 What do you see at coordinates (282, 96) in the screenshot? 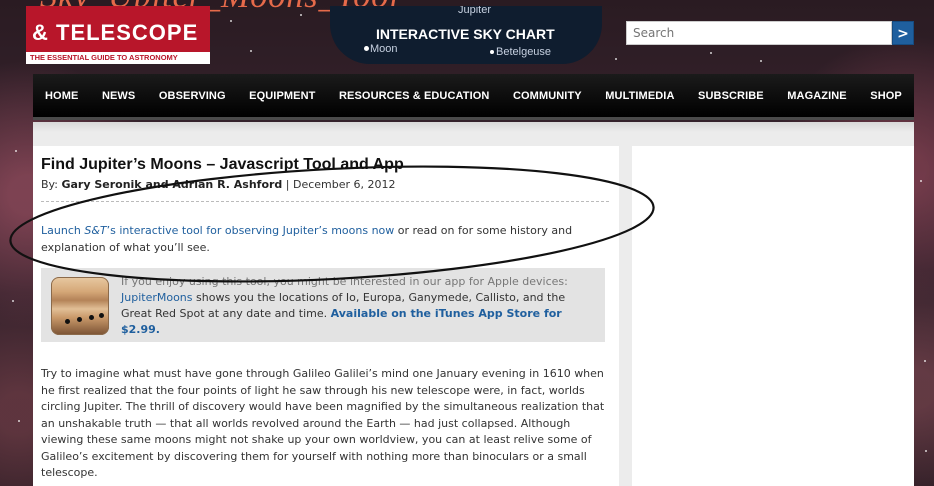
I see `nav-item-equipment: EQUIPMENT` at bounding box center [282, 96].